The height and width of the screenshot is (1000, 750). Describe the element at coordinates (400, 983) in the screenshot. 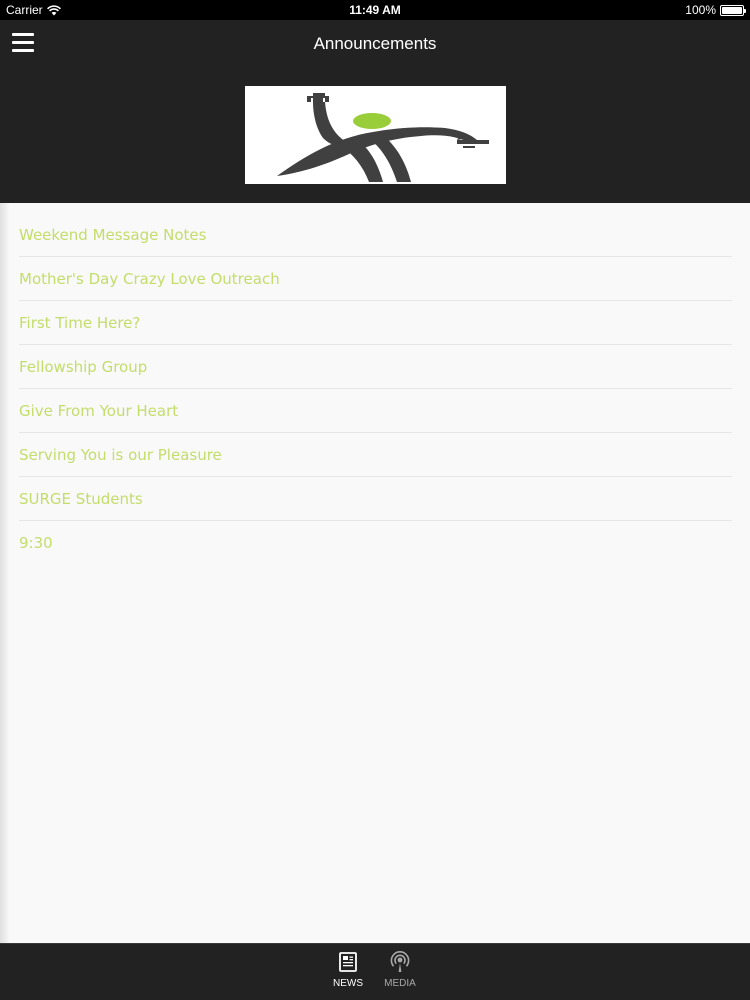

I see `tab-media-label: MEDIA` at that location.